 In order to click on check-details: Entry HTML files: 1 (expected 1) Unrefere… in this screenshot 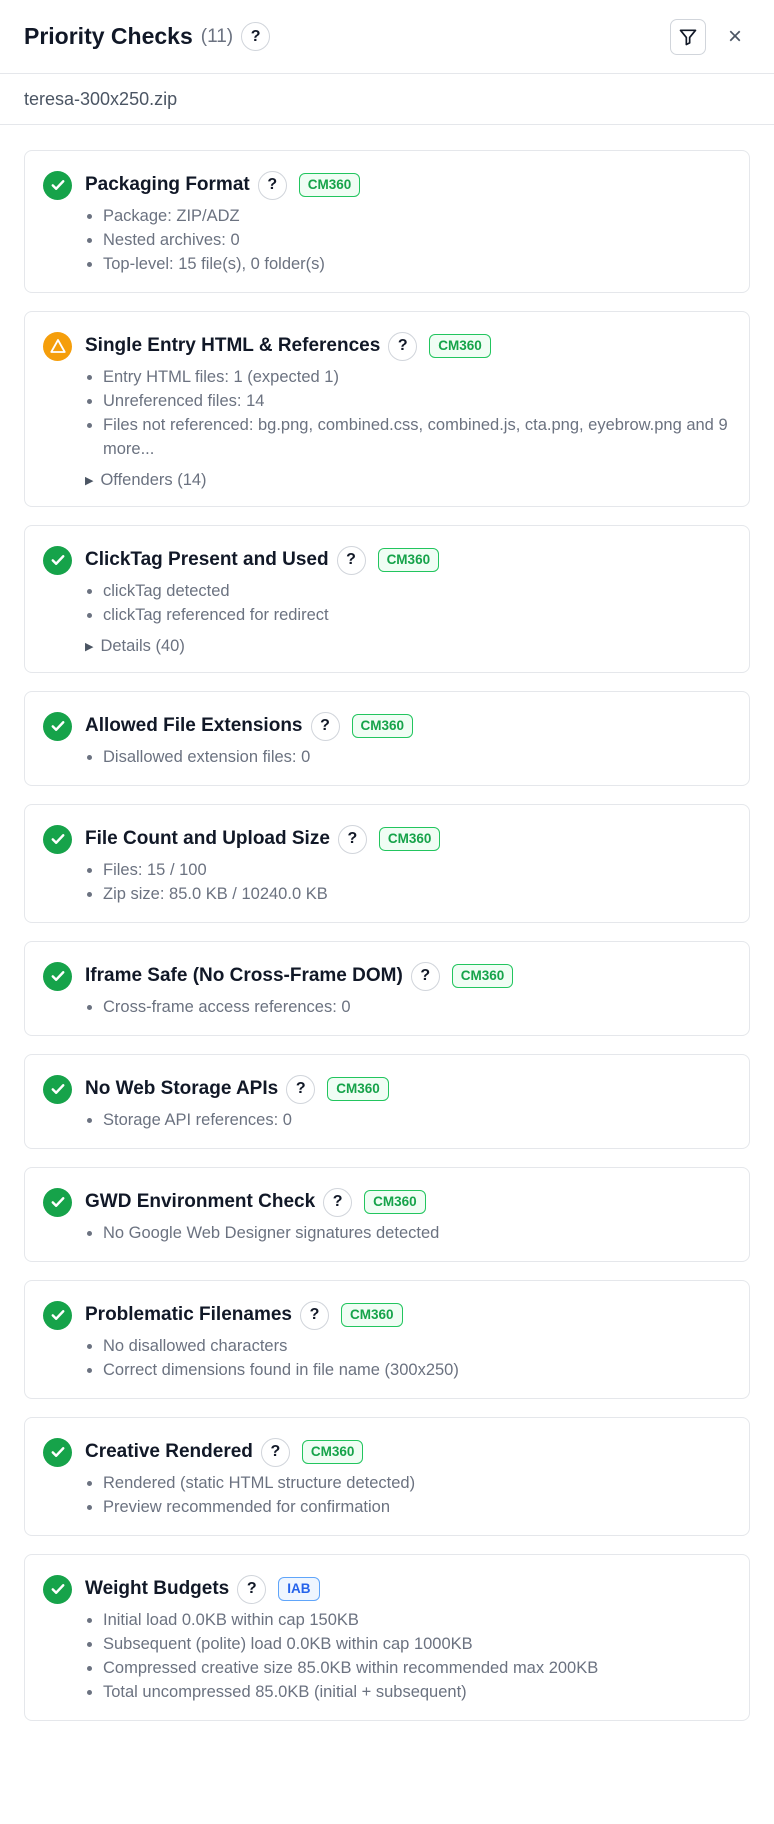, I will do `click(387, 413)`.